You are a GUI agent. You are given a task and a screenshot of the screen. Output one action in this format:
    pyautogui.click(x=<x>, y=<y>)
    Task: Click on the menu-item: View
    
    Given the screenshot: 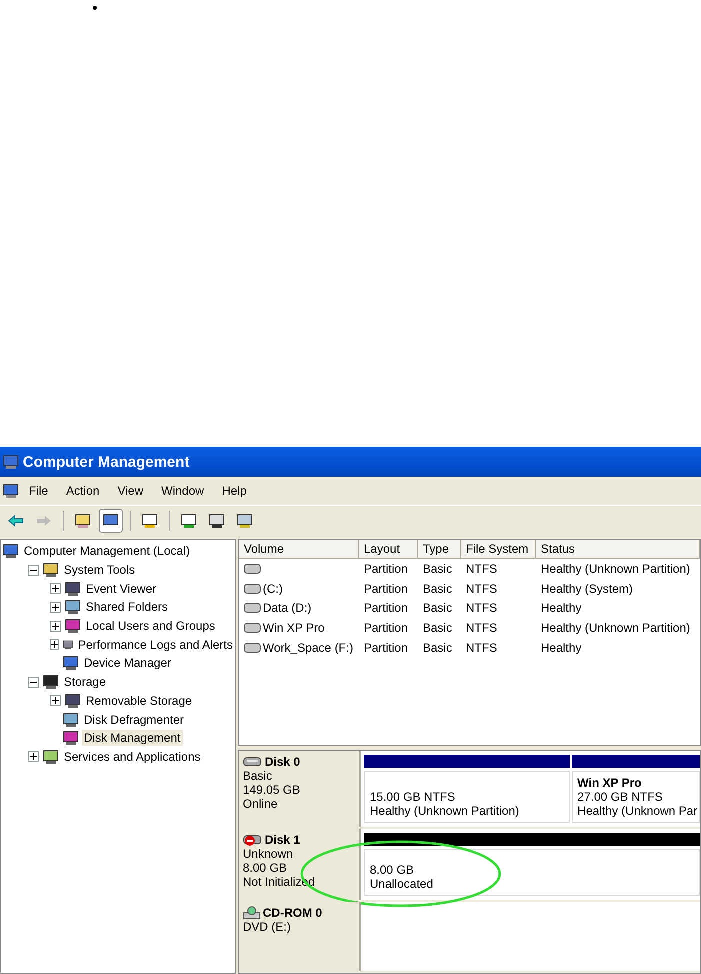 What is the action you would take?
    pyautogui.click(x=131, y=491)
    